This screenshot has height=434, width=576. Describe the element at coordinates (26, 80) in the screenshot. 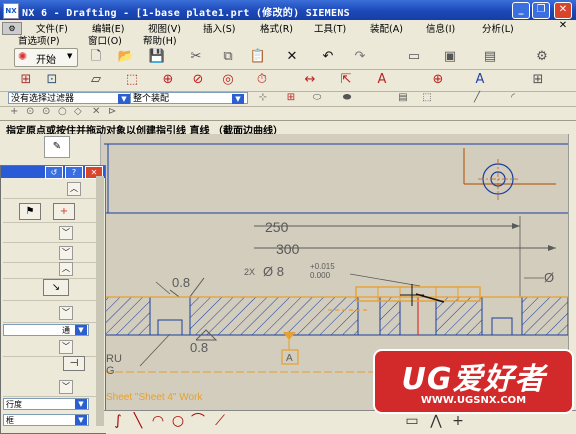

I see `drafting-tool-icon: ⊞` at that location.